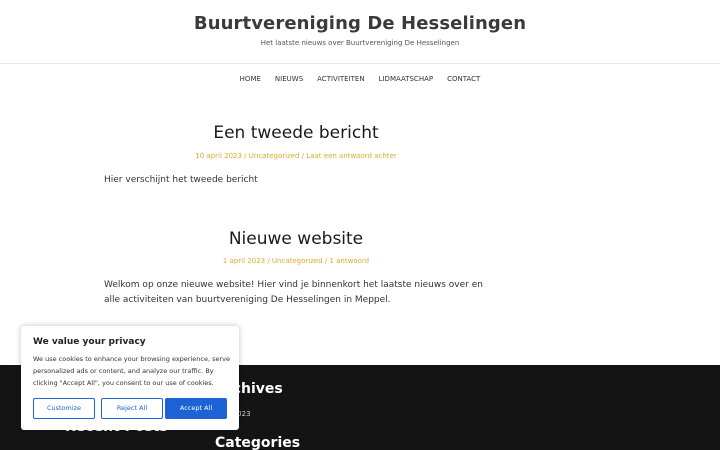 The image size is (720, 450). I want to click on nav-item-home: HOME, so click(250, 80).